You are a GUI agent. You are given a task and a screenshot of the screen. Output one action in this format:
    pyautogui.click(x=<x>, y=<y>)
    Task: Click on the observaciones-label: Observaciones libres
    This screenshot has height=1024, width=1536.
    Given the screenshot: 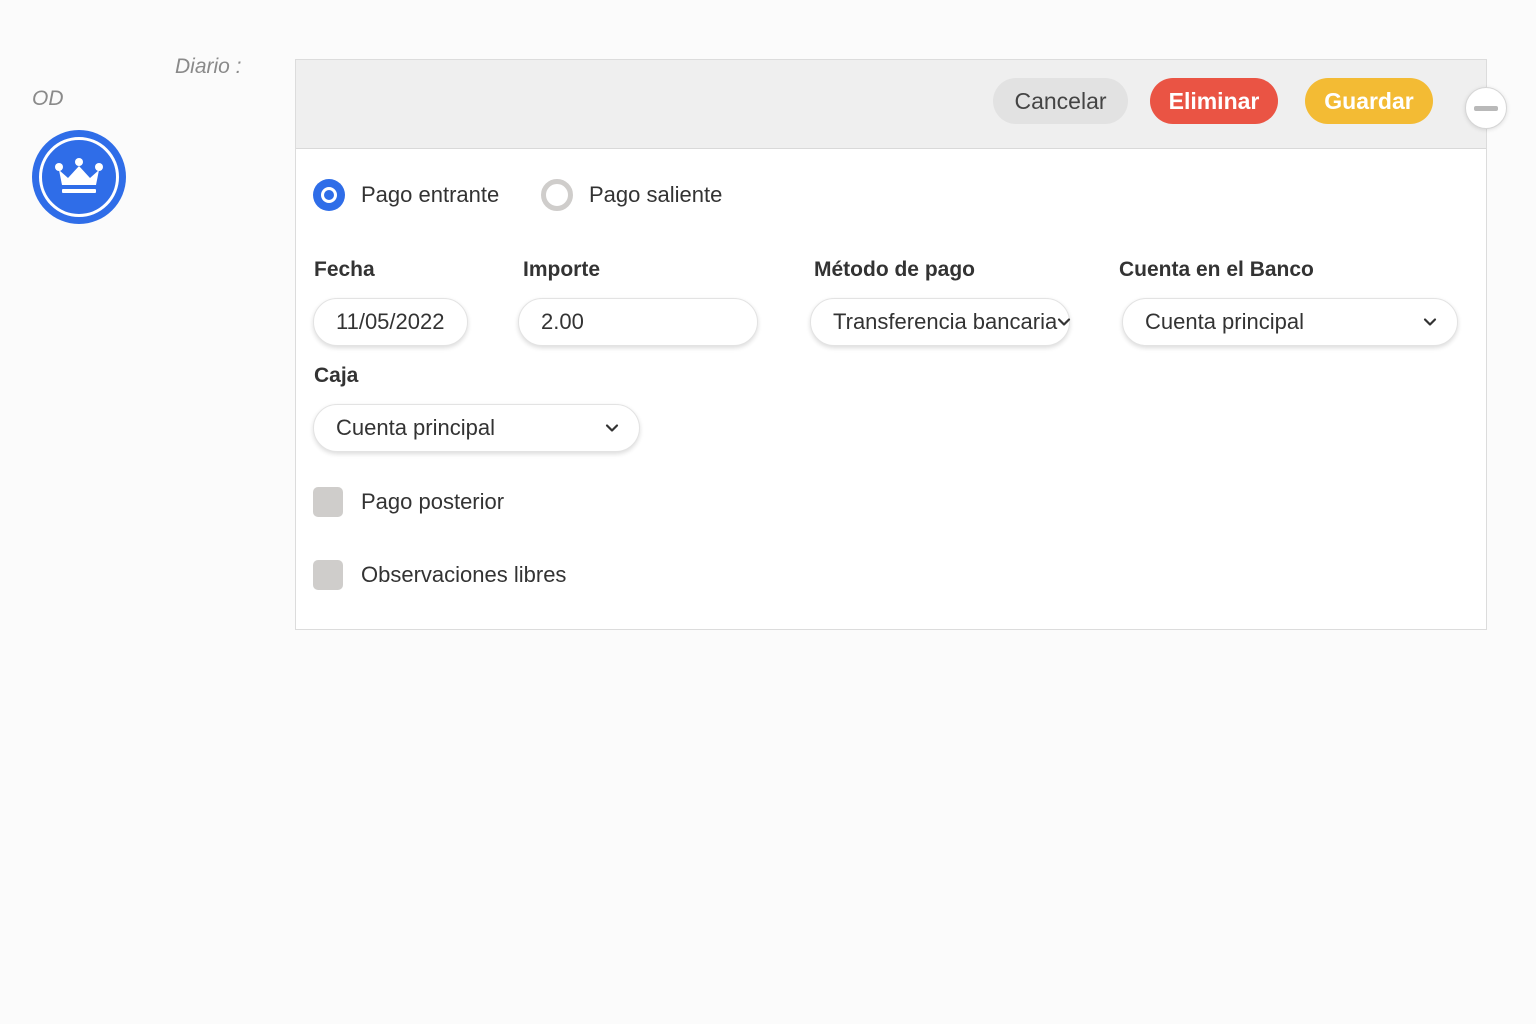 What is the action you would take?
    pyautogui.click(x=464, y=574)
    